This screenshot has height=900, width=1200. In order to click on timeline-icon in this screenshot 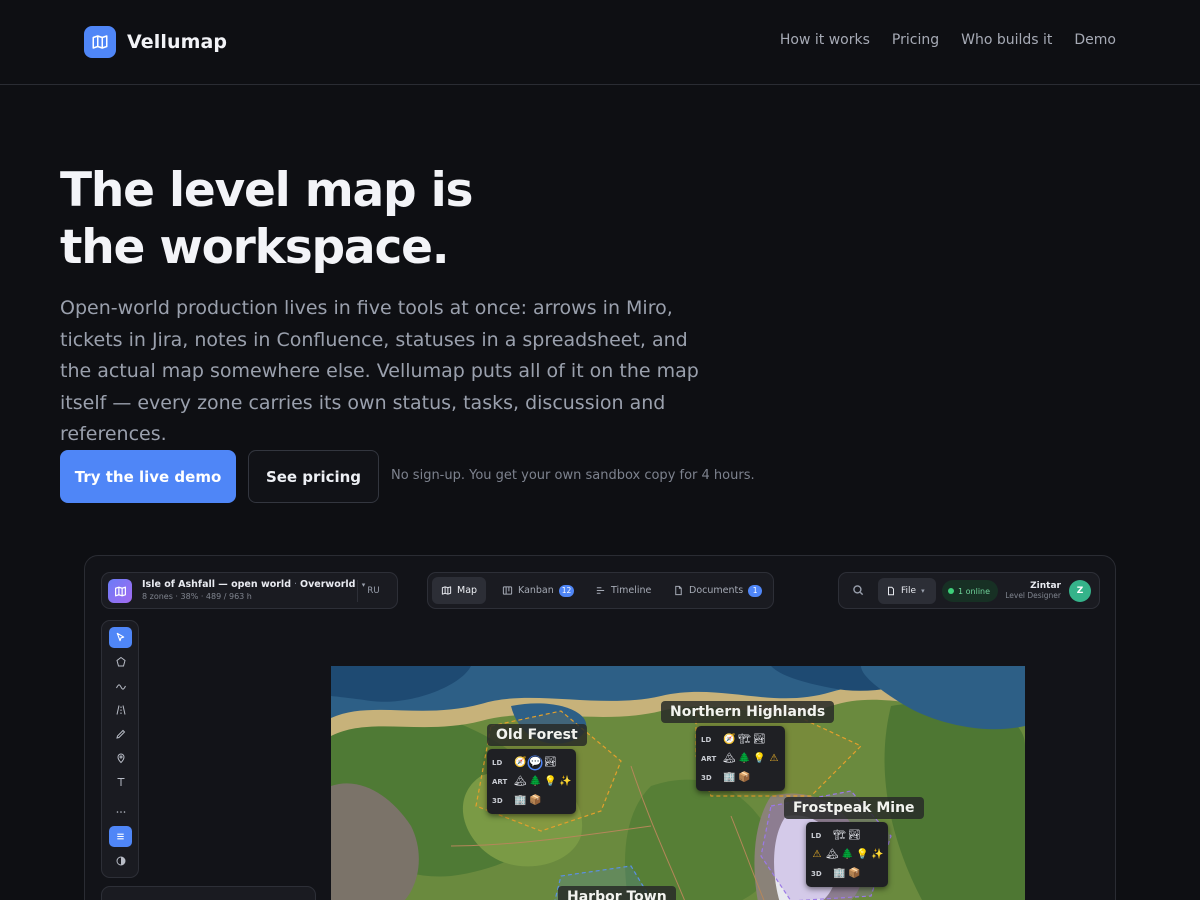, I will do `click(600, 590)`.